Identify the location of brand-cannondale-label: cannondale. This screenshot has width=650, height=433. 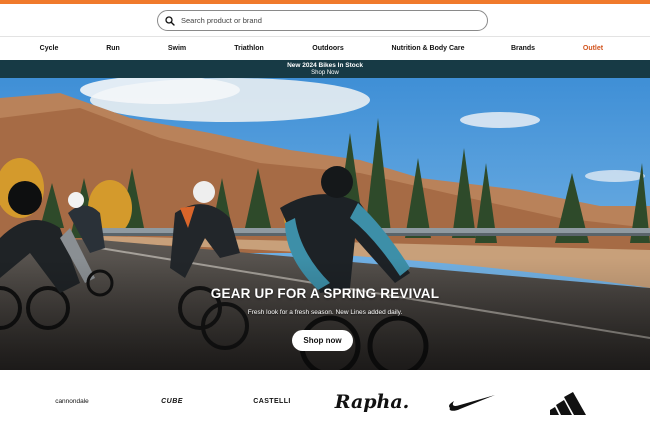
(72, 401).